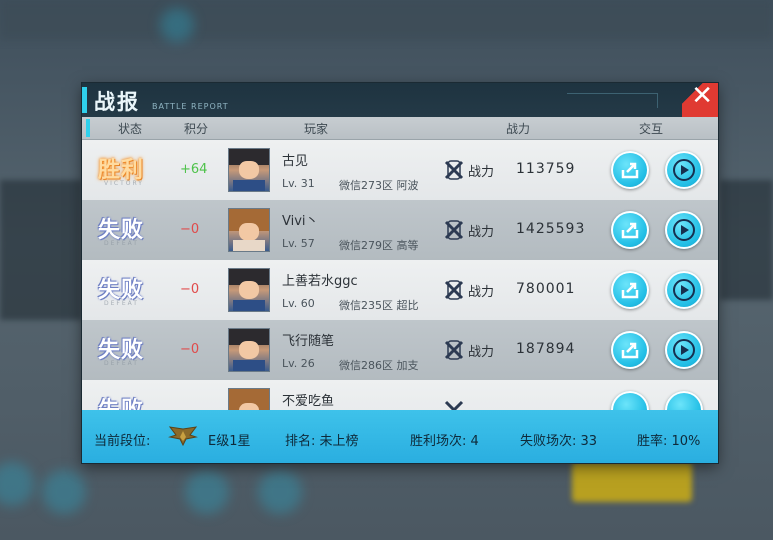 The width and height of the screenshot is (773, 540). I want to click on player-level: Lv. 31, so click(298, 183).